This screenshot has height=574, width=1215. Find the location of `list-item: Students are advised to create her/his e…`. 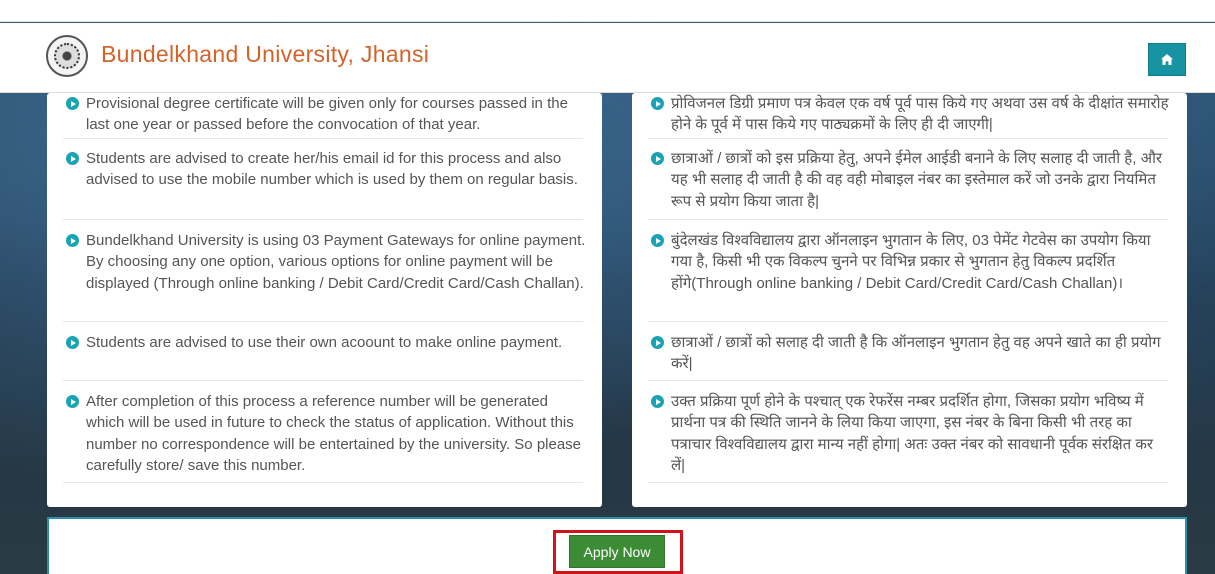

list-item: Students are advised to create her/his e… is located at coordinates (323, 184).